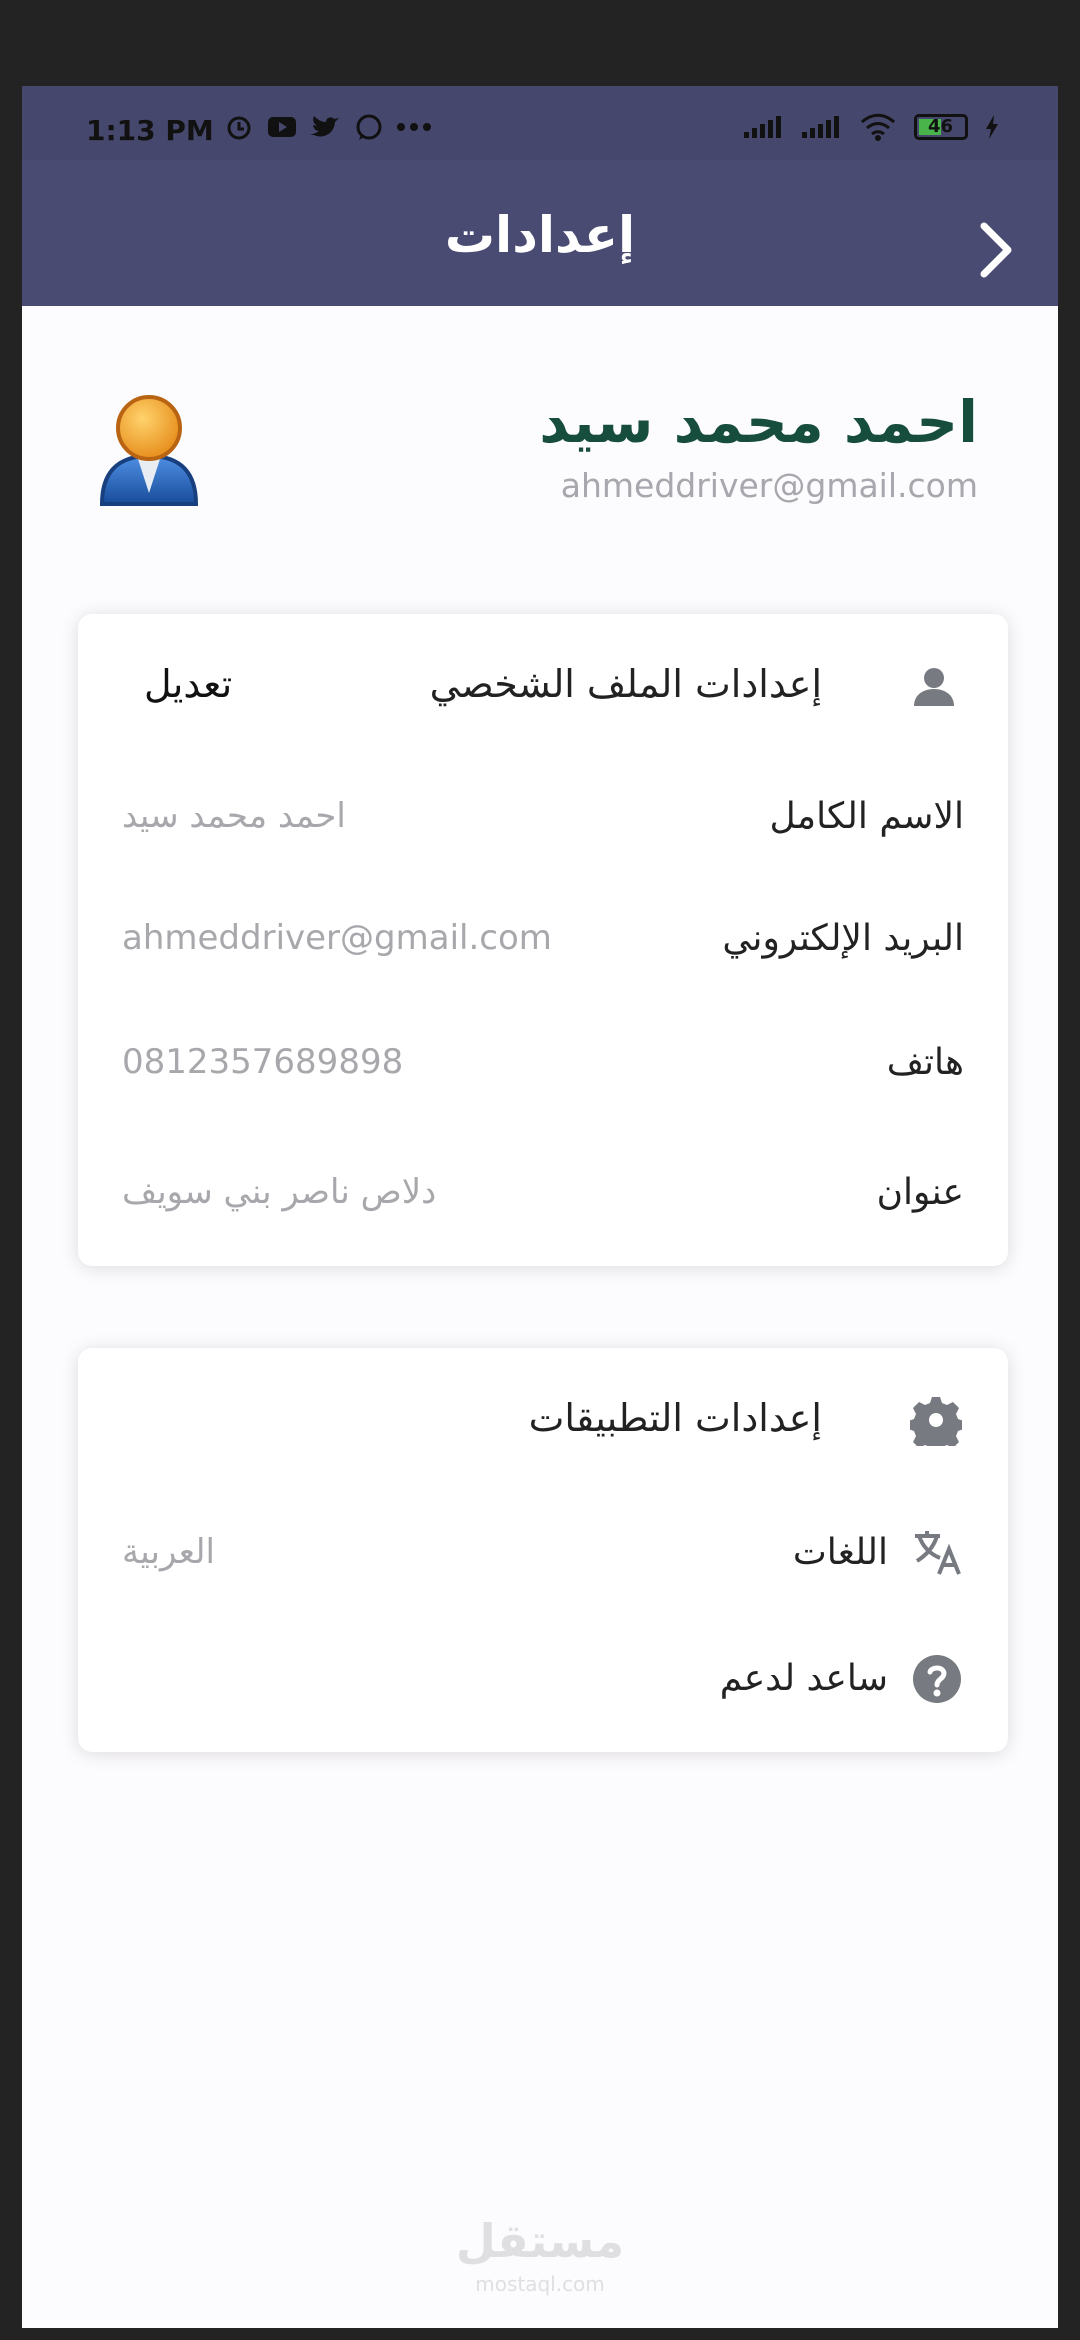 The image size is (1080, 2340). What do you see at coordinates (282, 127) in the screenshot?
I see `youtube-icon` at bounding box center [282, 127].